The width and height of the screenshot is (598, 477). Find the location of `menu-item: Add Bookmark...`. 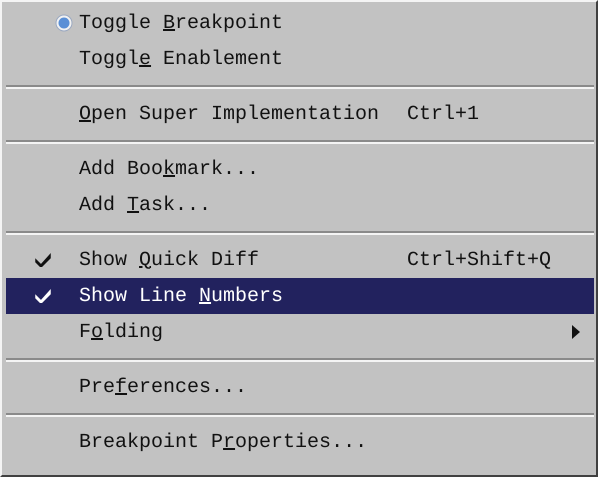

menu-item: Add Bookmark... is located at coordinates (300, 169).